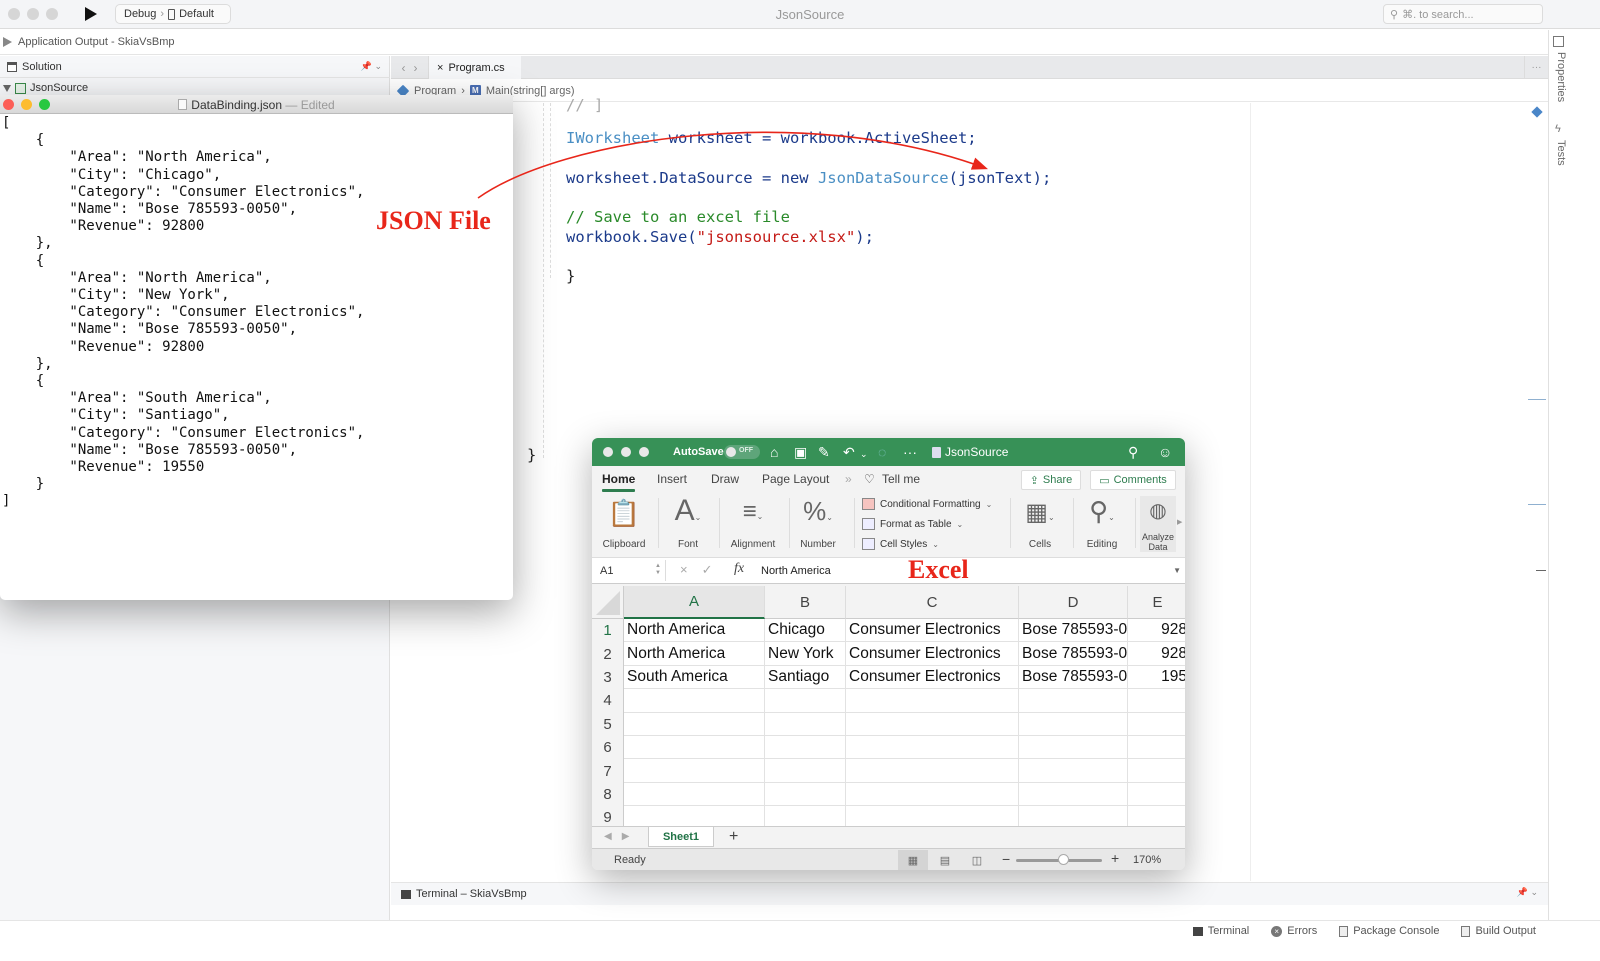 This screenshot has width=1600, height=961. Describe the element at coordinates (1498, 931) in the screenshot. I see `status-build-output-button: Build Output` at that location.